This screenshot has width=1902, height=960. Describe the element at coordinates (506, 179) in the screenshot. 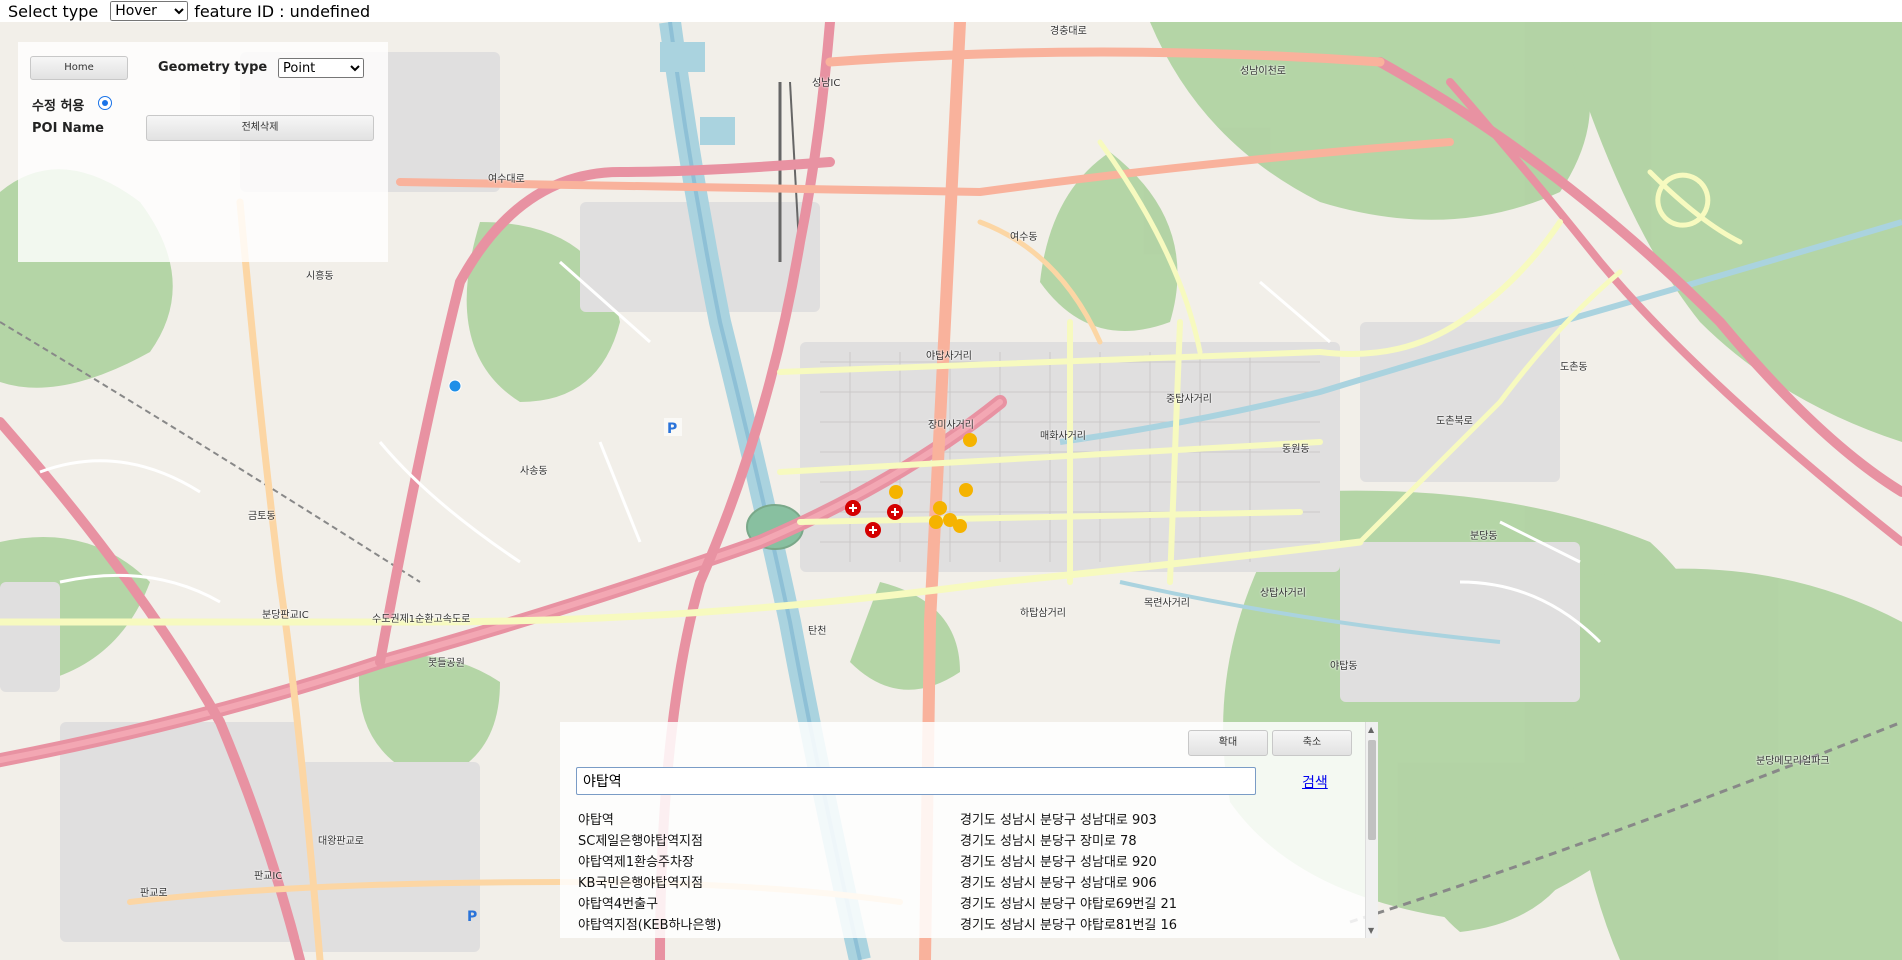

I see `map-label: 여수대로` at that location.